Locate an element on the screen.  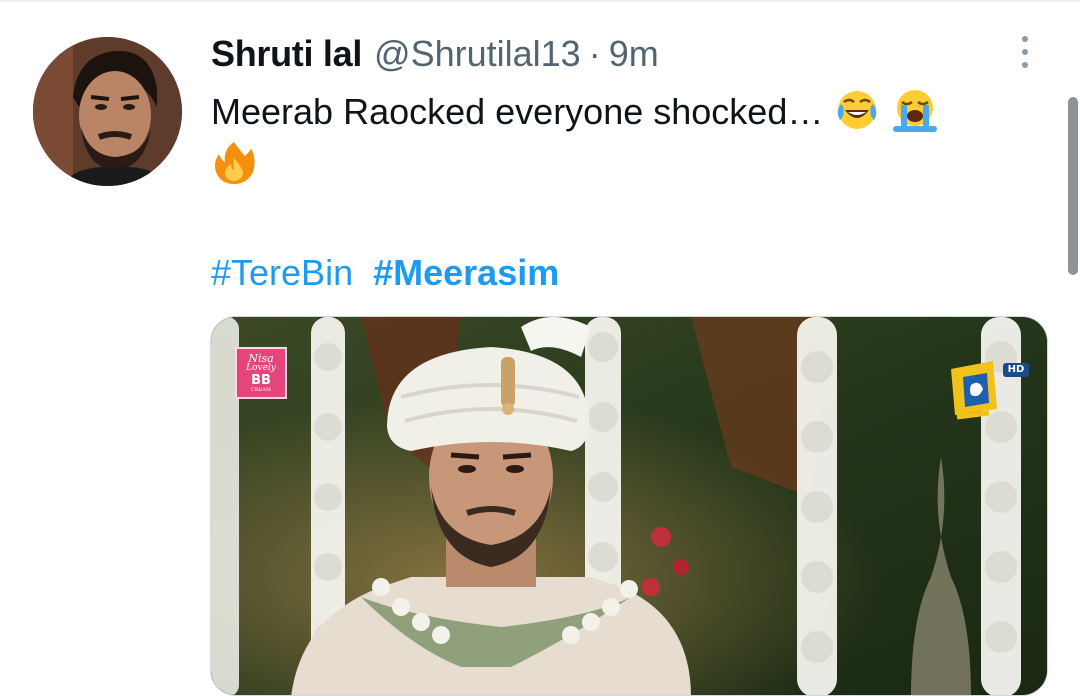
hashtag-line: #TereBin #Meerasim is located at coordinates (385, 273).